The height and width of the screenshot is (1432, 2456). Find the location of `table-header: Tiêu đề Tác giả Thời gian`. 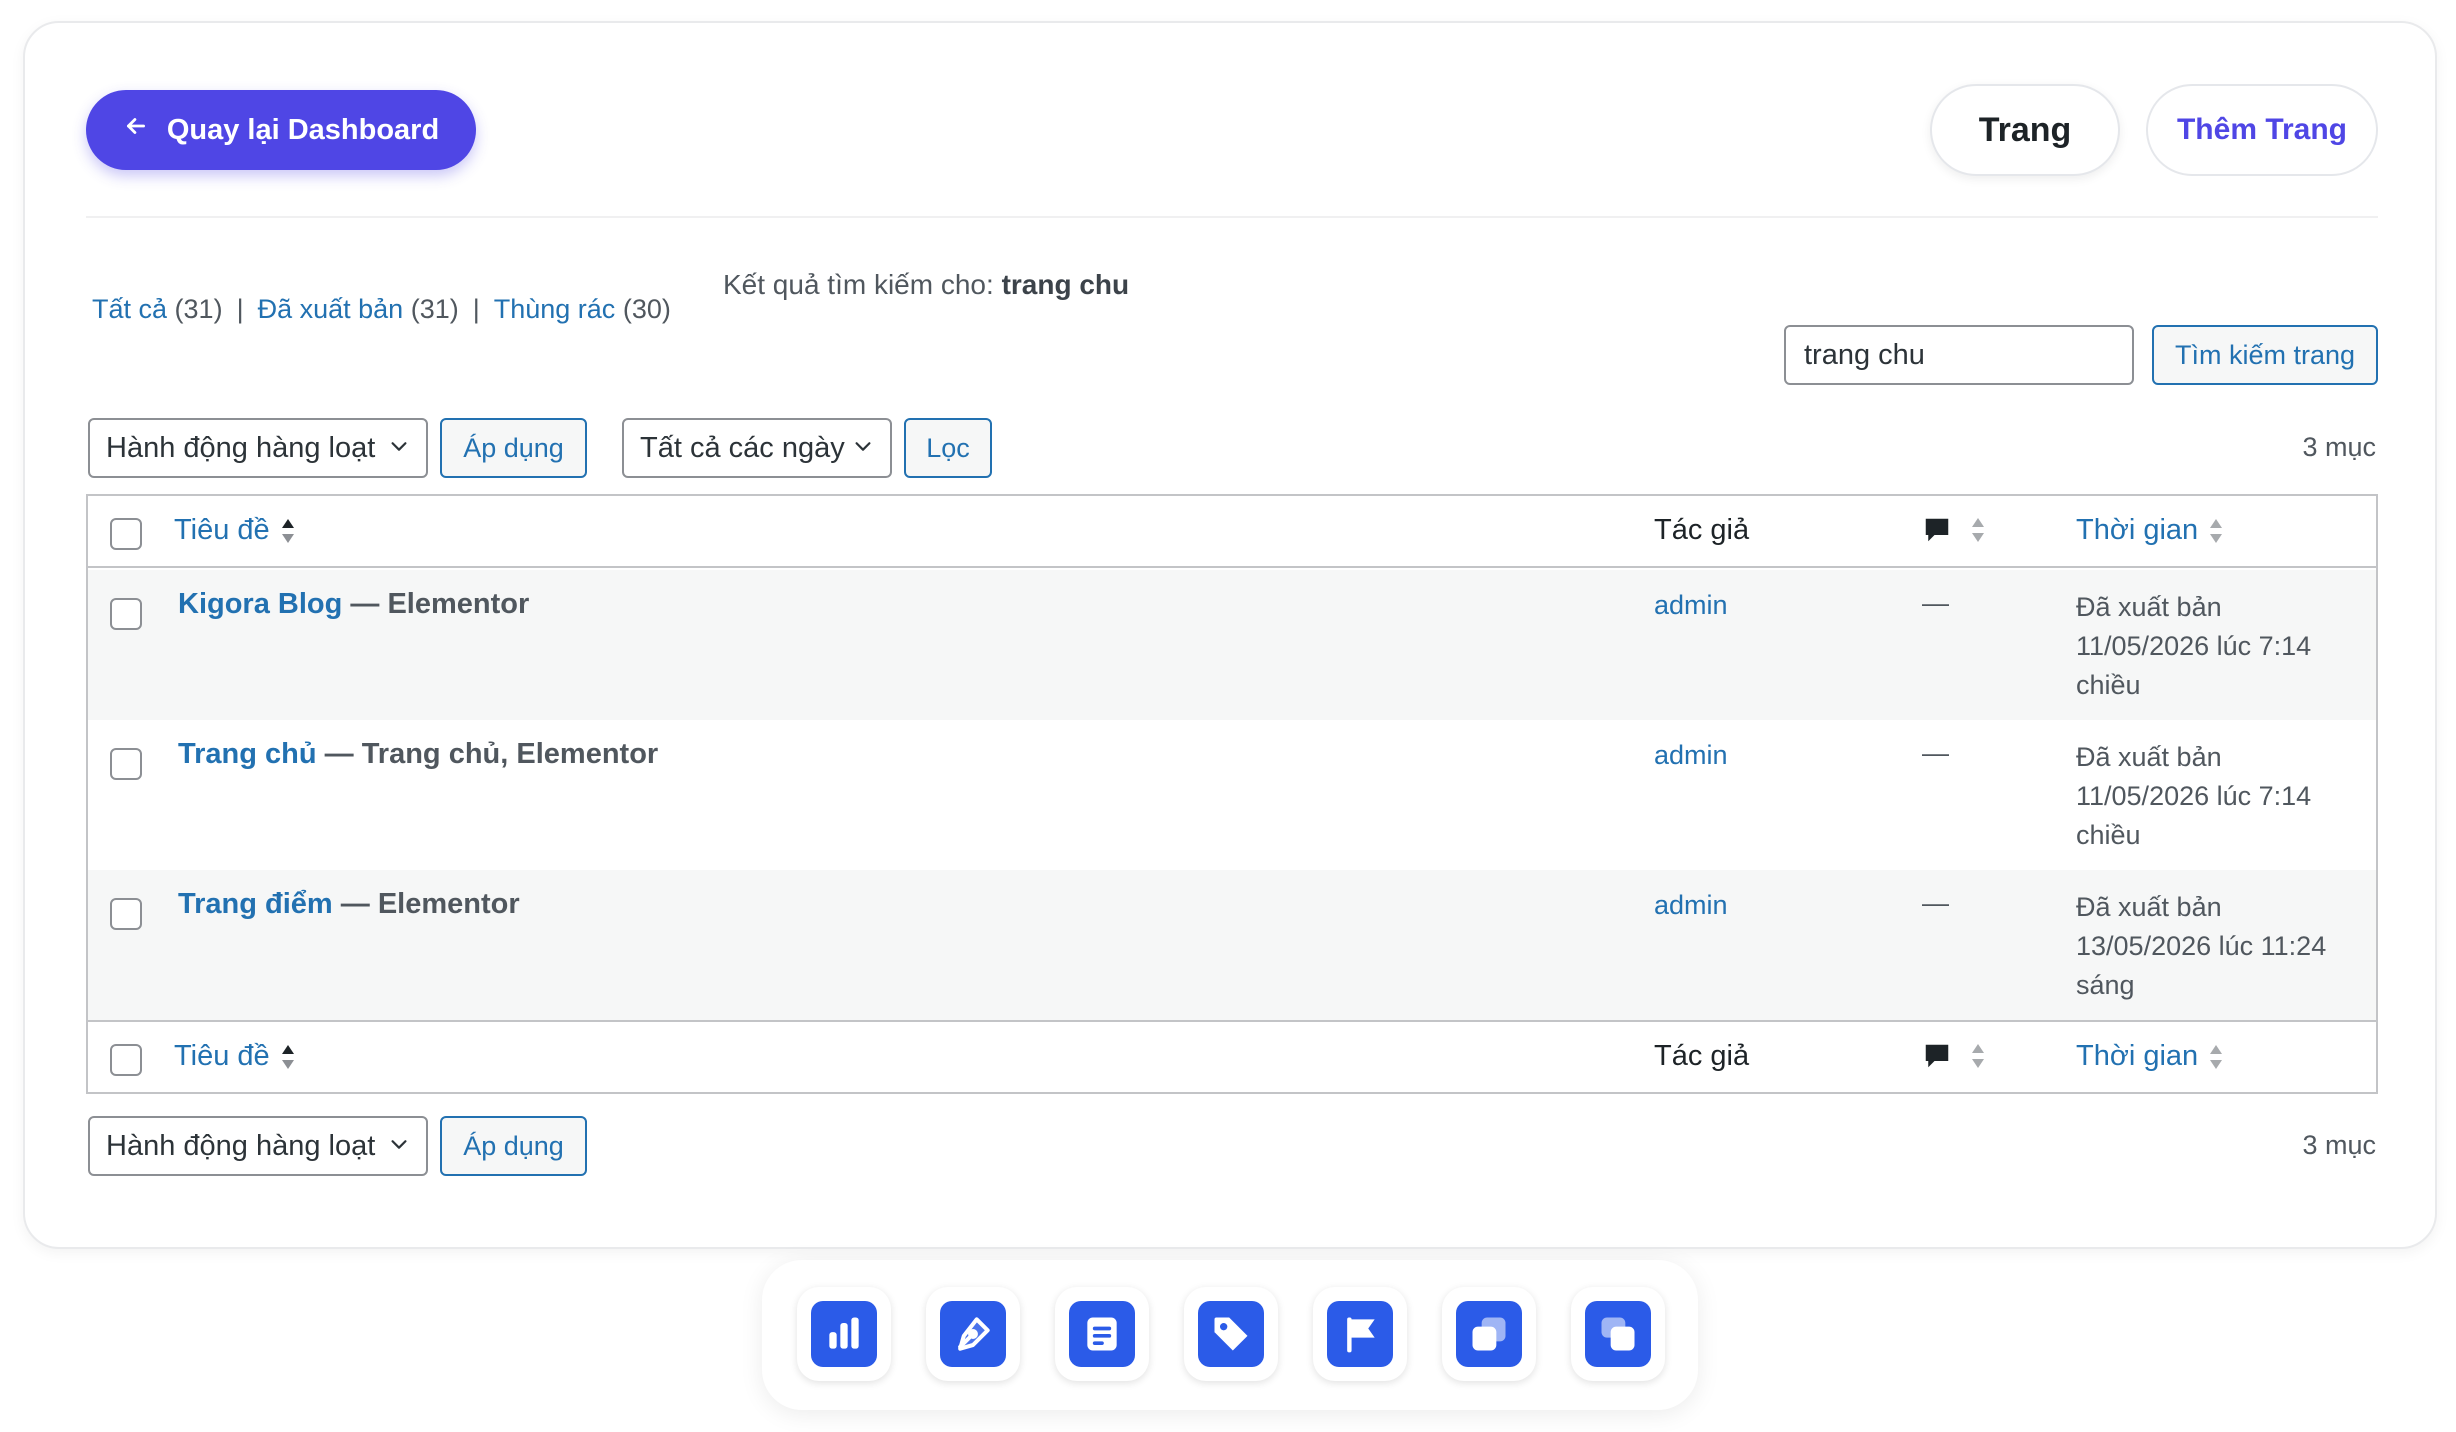

table-header: Tiêu đề Tác giả Thời gian is located at coordinates (1232, 532).